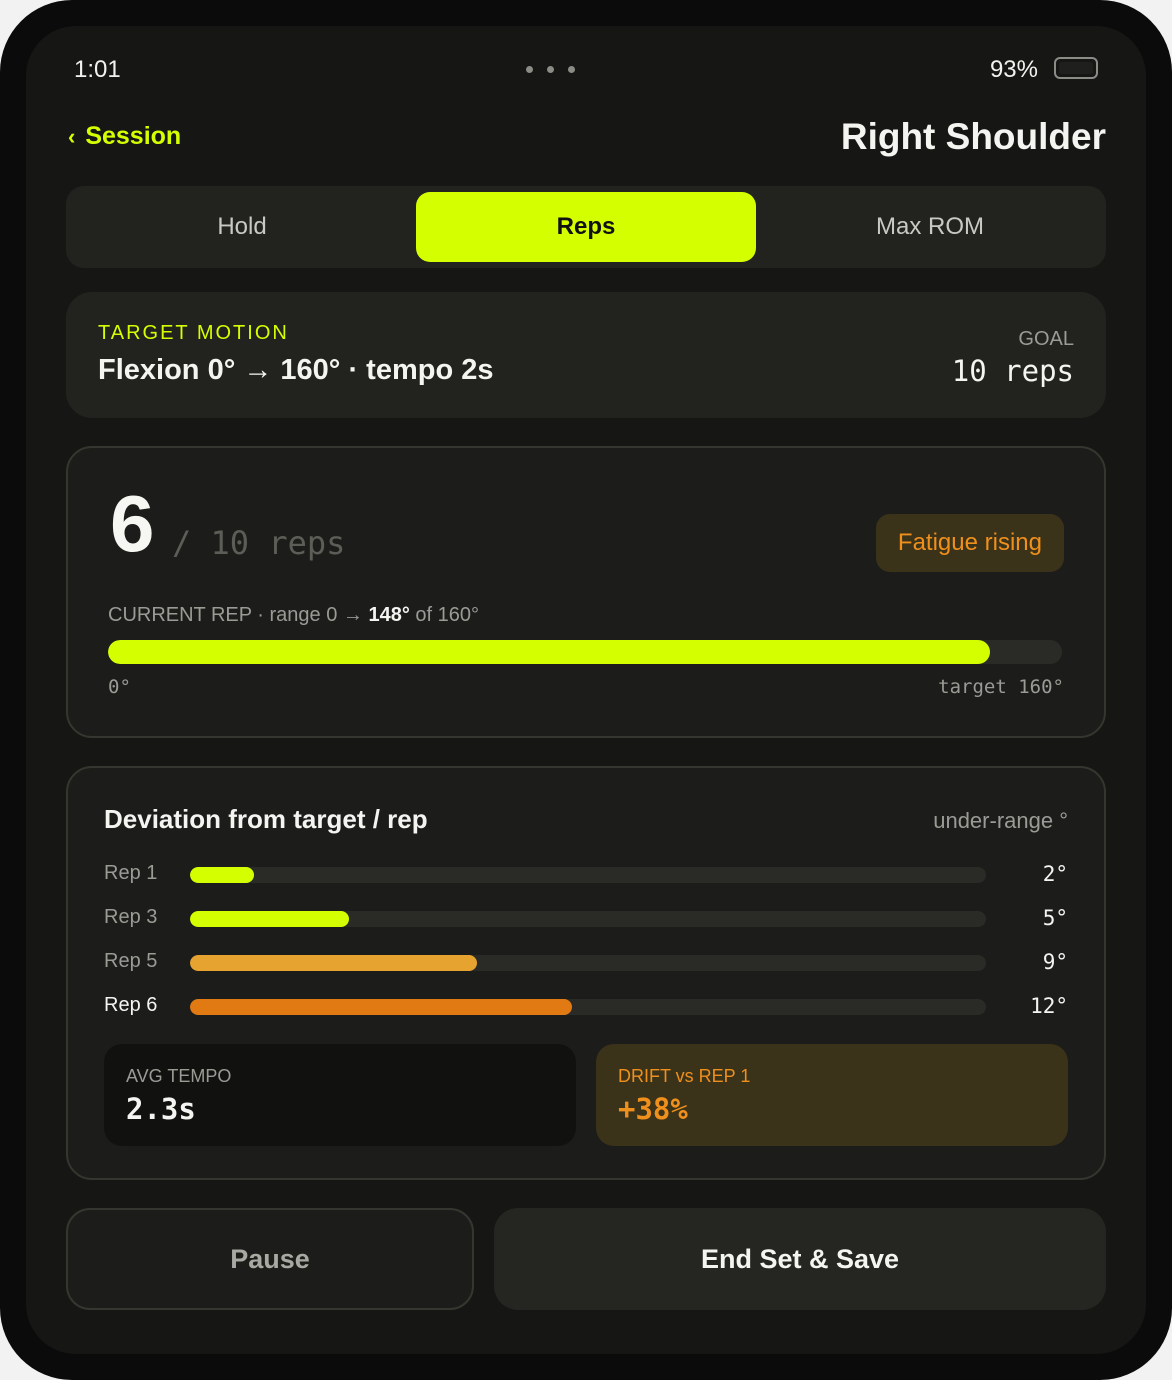 The width and height of the screenshot is (1172, 1380). What do you see at coordinates (131, 1005) in the screenshot?
I see `rep-label: Rep 6` at bounding box center [131, 1005].